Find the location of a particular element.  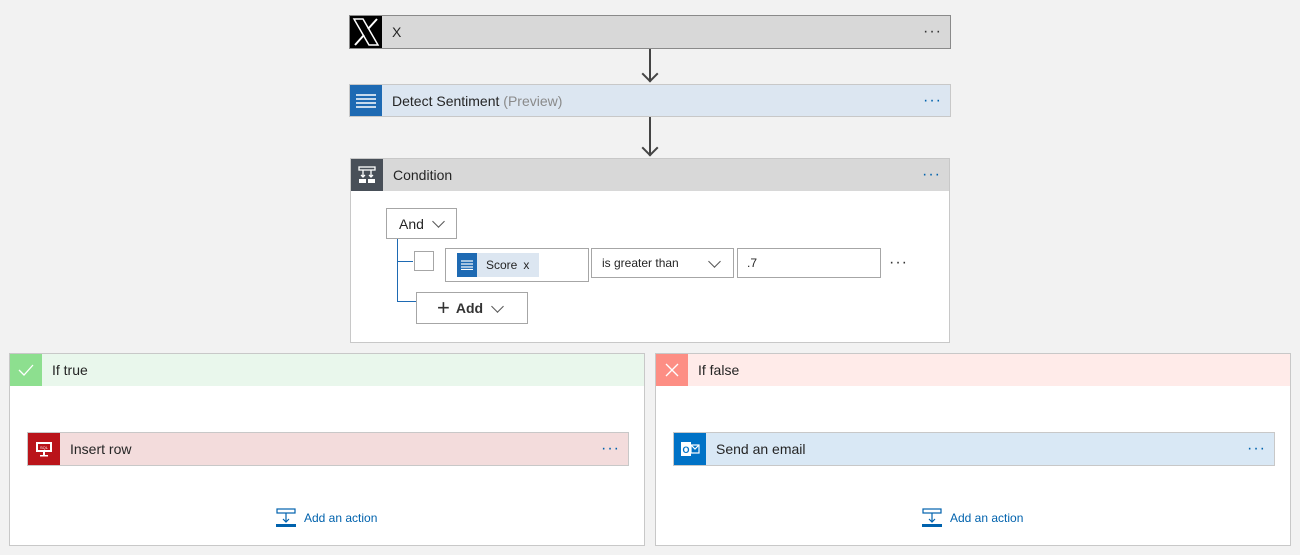

checkmark-icon is located at coordinates (26, 370).